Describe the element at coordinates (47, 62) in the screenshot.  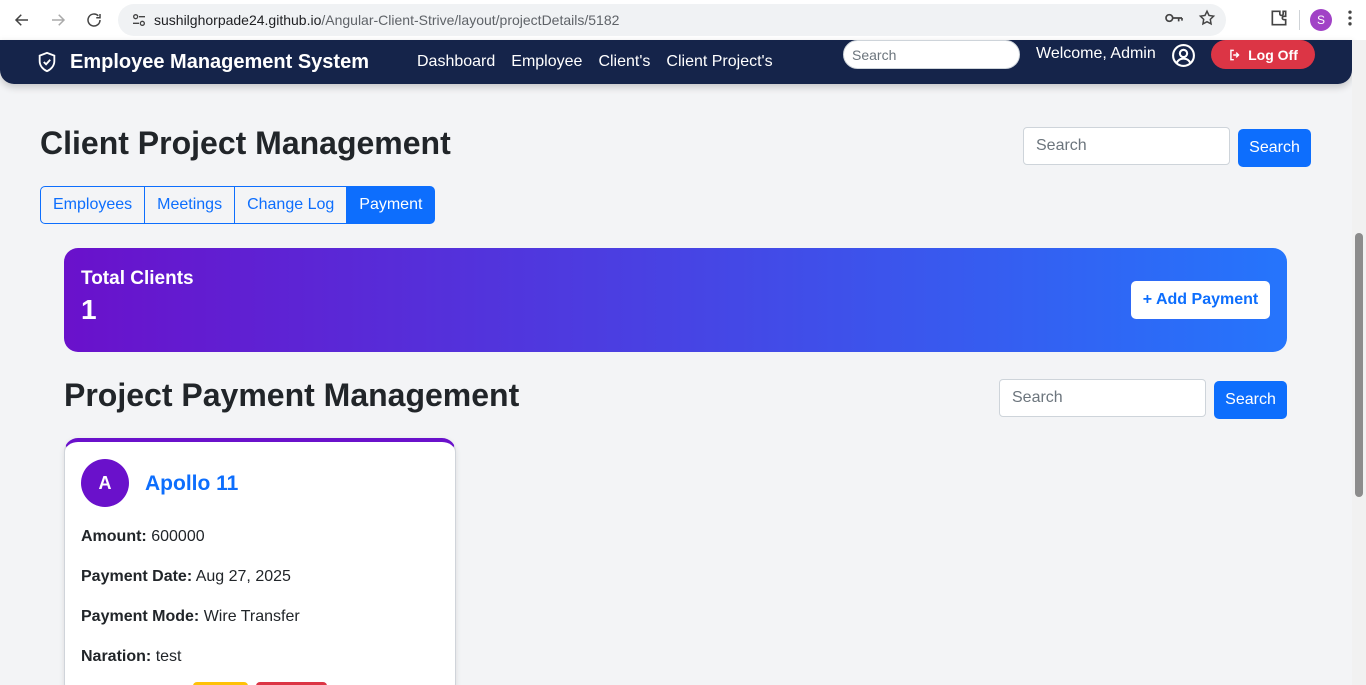
I see `shield-icon` at that location.